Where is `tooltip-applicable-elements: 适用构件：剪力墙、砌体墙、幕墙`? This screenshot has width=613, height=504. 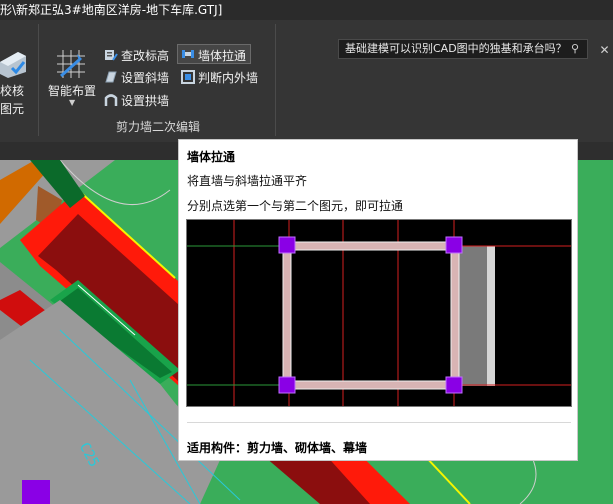
tooltip-applicable-elements: 适用构件：剪力墙、砌体墙、幕墙 is located at coordinates (277, 448).